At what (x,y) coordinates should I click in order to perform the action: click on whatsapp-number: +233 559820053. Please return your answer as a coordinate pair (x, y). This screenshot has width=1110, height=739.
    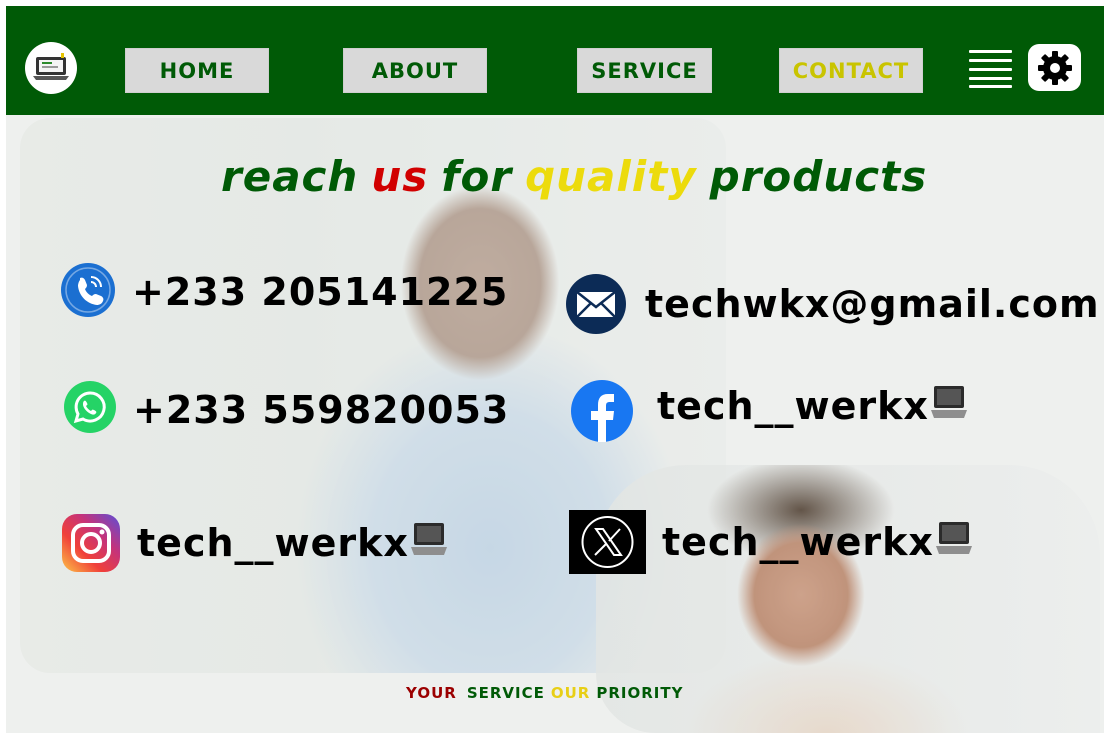
    Looking at the image, I should click on (321, 410).